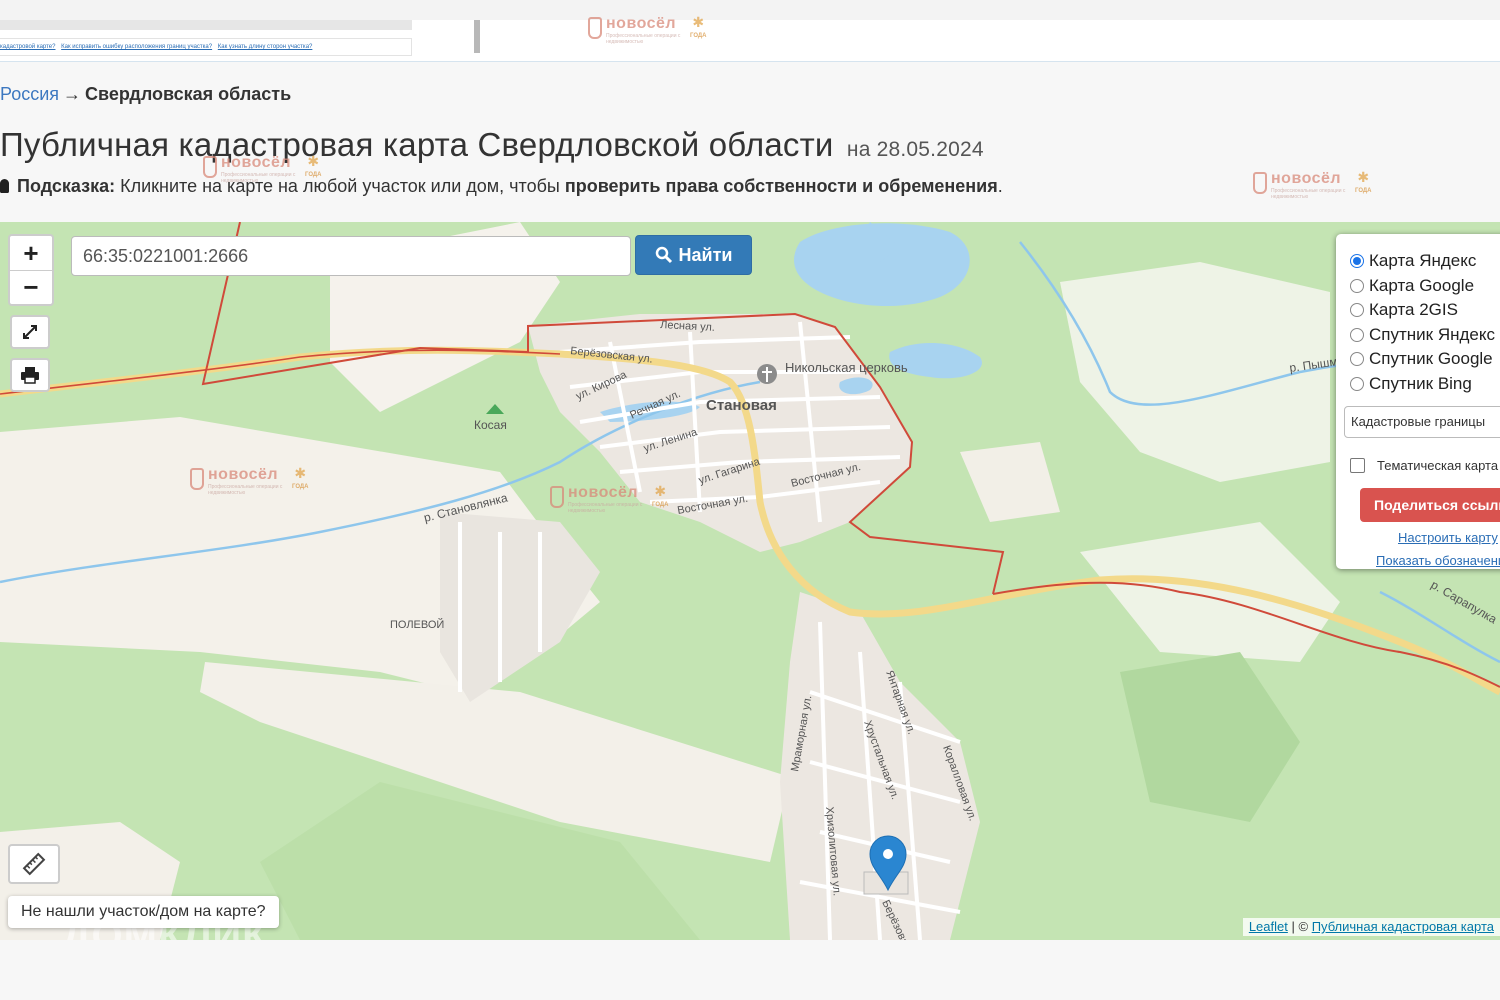  What do you see at coordinates (351, 256) in the screenshot?
I see `cadastral-search-input` at bounding box center [351, 256].